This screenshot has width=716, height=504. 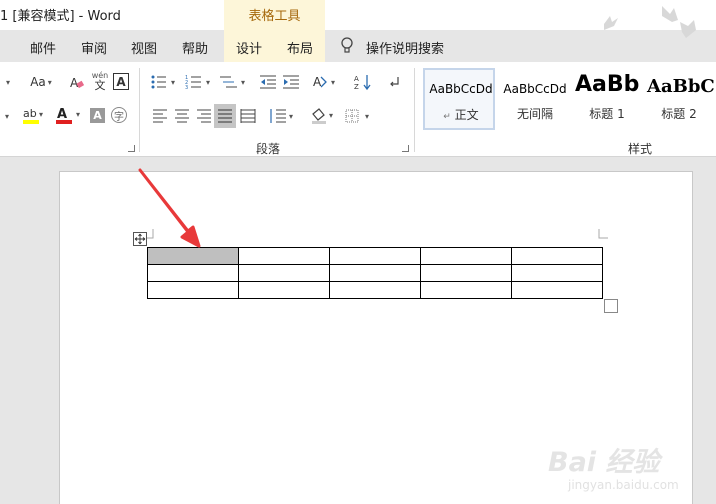 What do you see at coordinates (77, 82) in the screenshot?
I see `clear-formatting-button: A` at bounding box center [77, 82].